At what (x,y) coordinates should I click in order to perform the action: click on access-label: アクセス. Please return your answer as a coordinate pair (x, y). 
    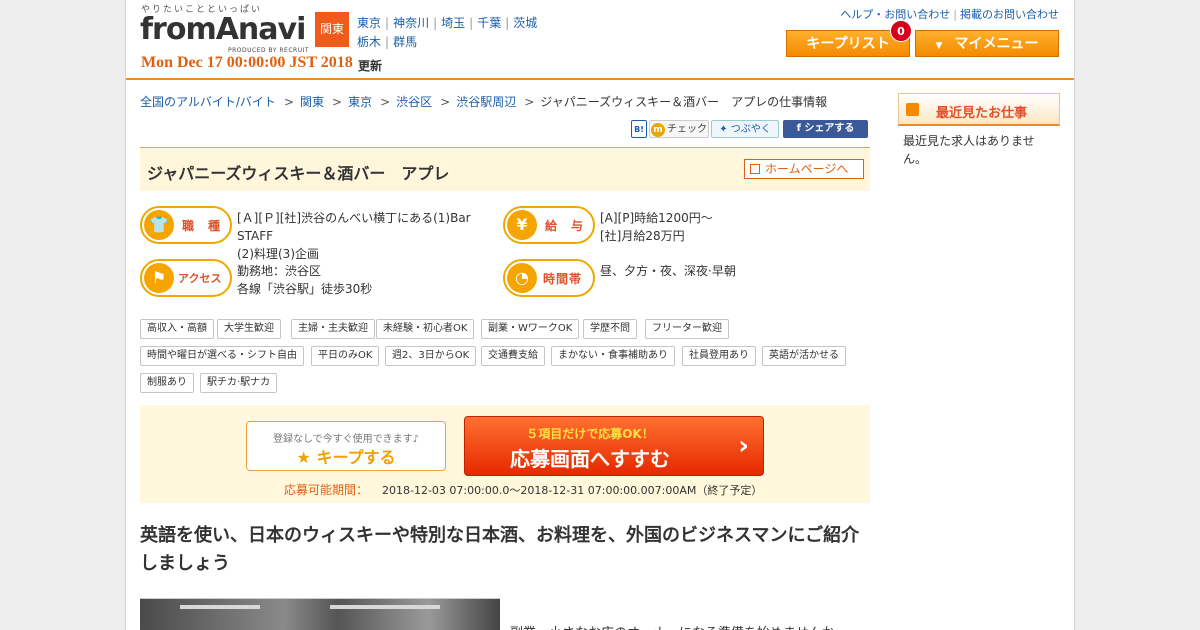
    Looking at the image, I should click on (200, 278).